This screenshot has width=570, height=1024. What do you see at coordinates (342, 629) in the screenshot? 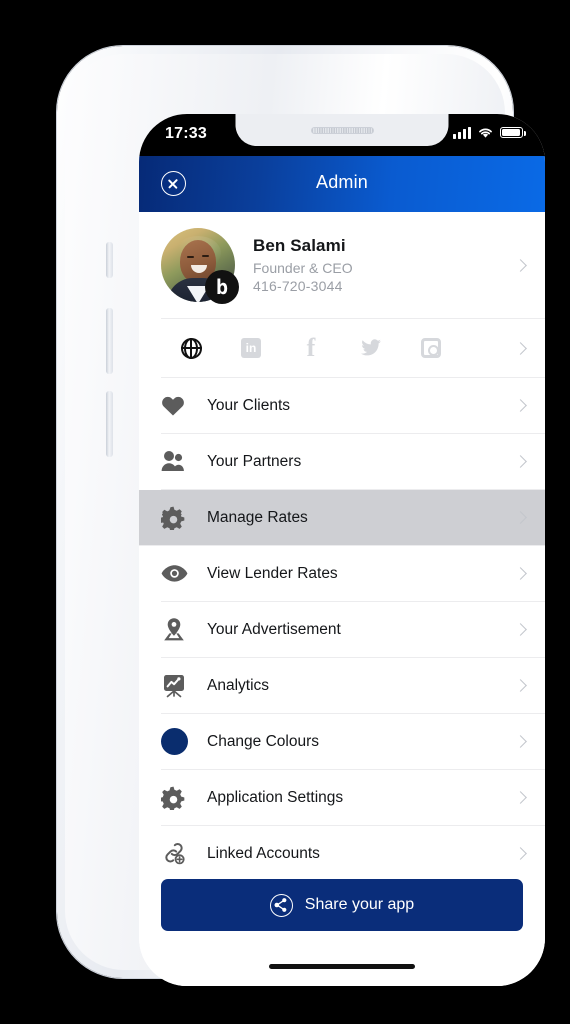
I see `menu-item-your-advertisement: Your Advertisement` at bounding box center [342, 629].